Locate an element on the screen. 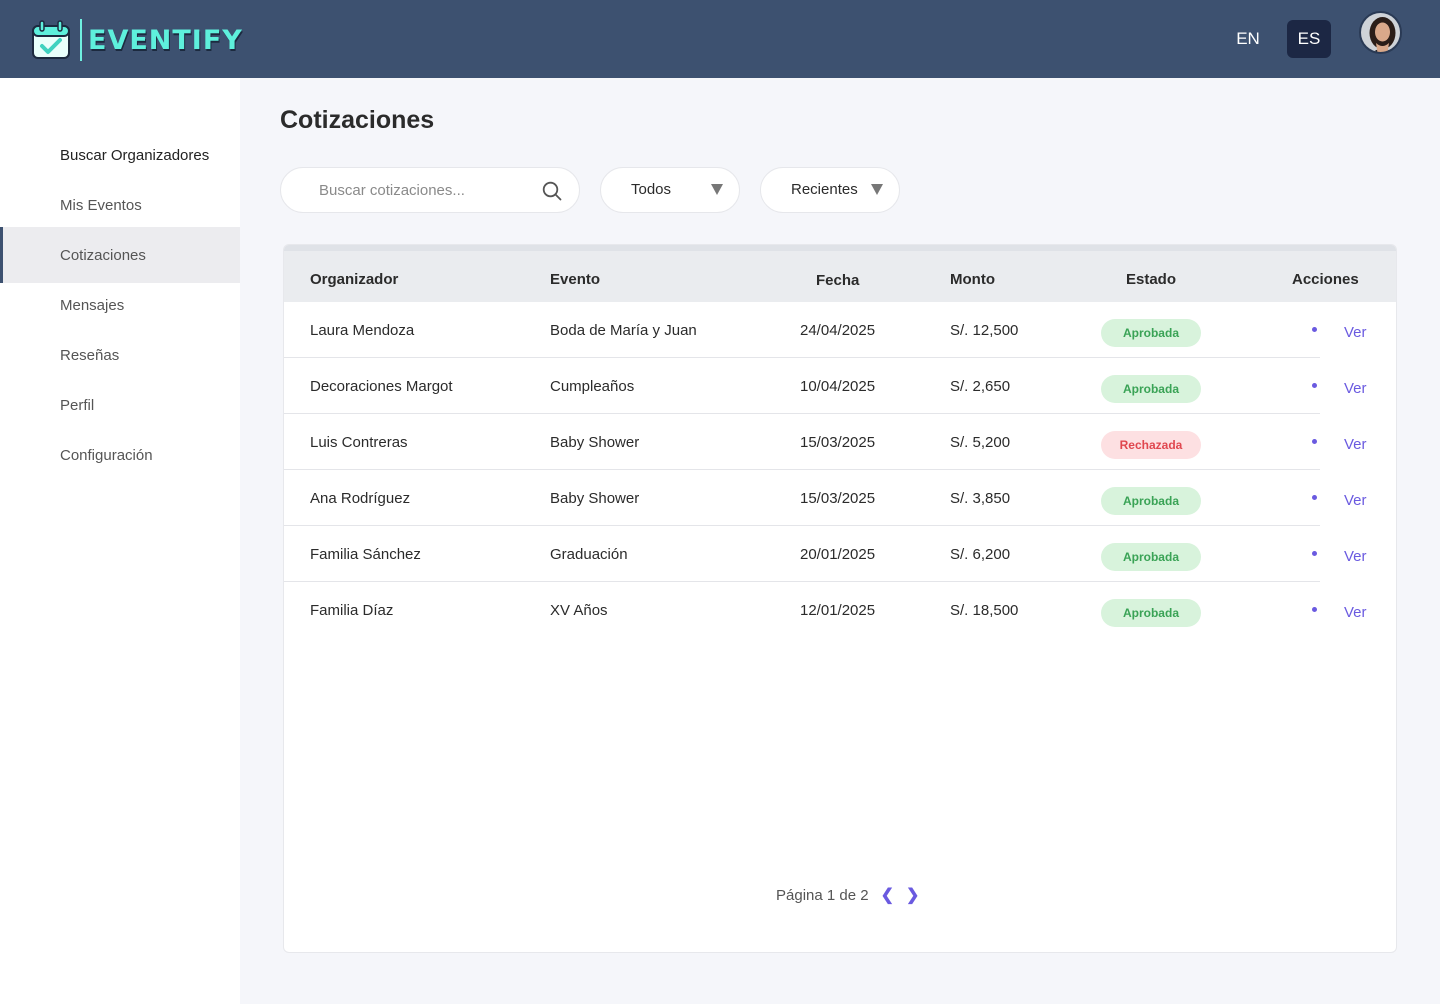 The width and height of the screenshot is (1440, 1004). search-icon is located at coordinates (552, 191).